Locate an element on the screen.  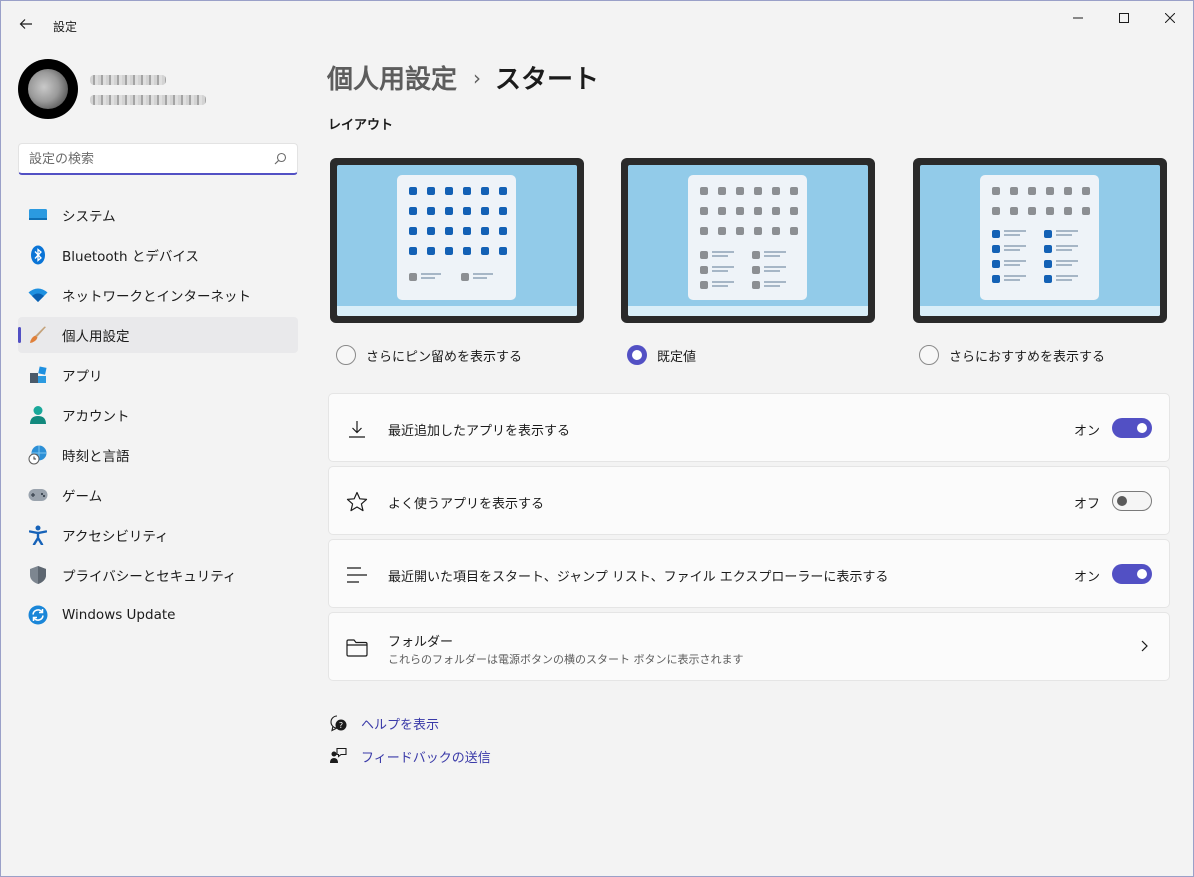
sidebar-item-apps: アプリ is located at coordinates (158, 375).